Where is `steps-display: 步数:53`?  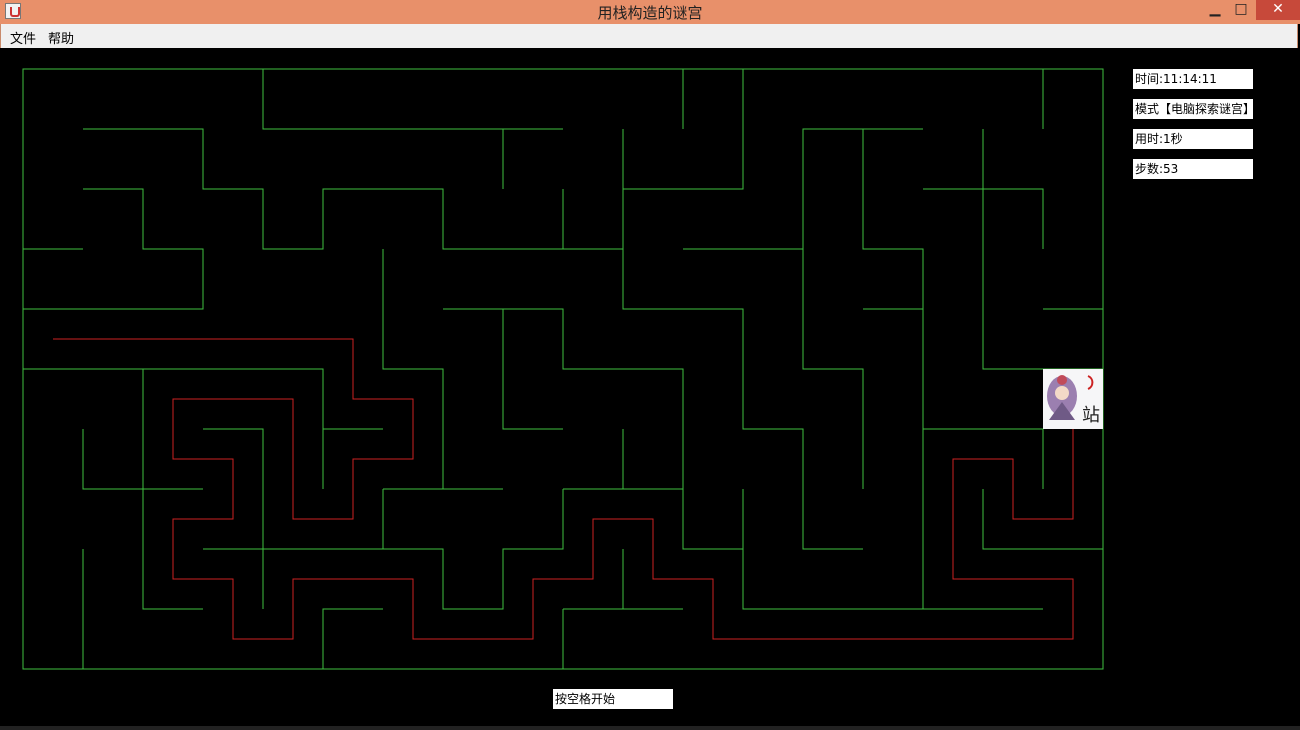 steps-display: 步数:53 is located at coordinates (1193, 169).